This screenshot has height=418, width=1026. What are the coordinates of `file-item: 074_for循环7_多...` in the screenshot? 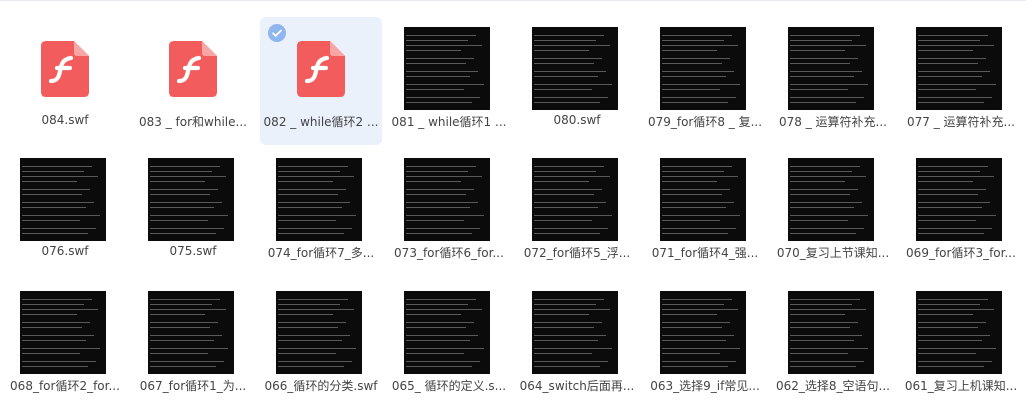 It's located at (321, 212).